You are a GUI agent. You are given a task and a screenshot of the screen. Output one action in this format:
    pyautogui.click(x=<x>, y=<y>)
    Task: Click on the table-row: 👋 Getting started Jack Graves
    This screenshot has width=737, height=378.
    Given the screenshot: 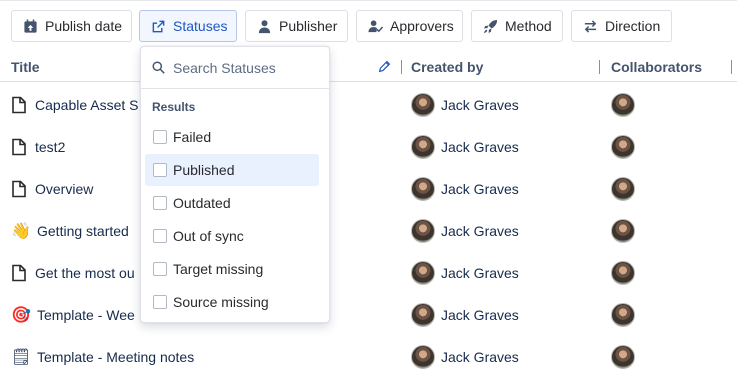 What is the action you would take?
    pyautogui.click(x=368, y=231)
    